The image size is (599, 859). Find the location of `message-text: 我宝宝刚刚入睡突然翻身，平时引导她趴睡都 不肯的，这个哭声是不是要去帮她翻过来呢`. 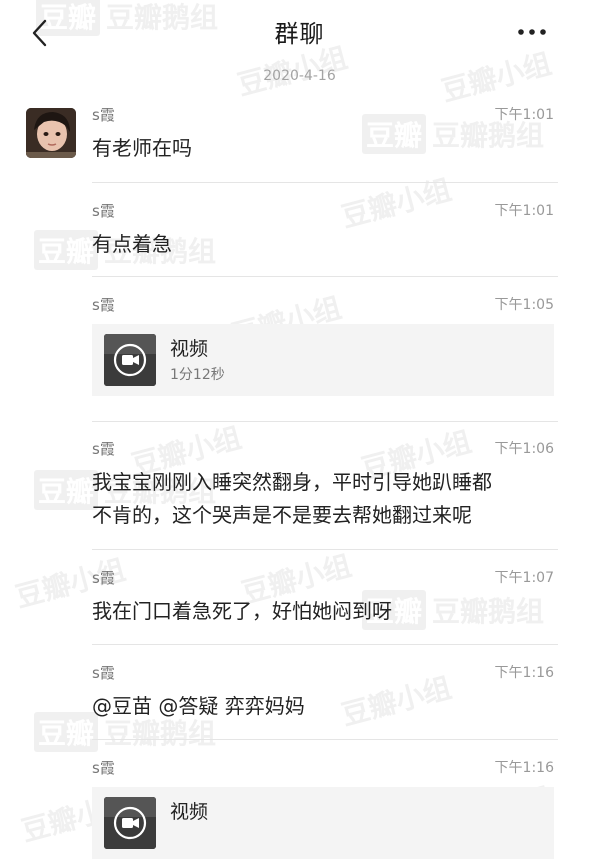

message-text: 我宝宝刚刚入睡突然翻身，平时引导她趴睡都 不肯的，这个哭声是不是要去帮她翻过来呢 is located at coordinates (325, 499).